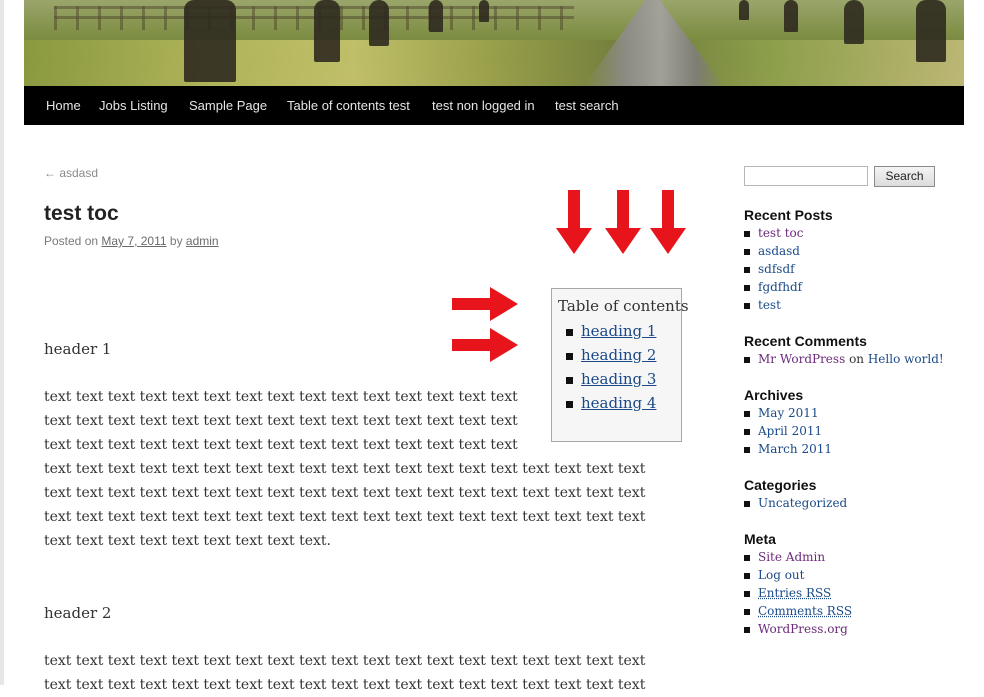 The width and height of the screenshot is (984, 697). I want to click on header-image, so click(494, 43).